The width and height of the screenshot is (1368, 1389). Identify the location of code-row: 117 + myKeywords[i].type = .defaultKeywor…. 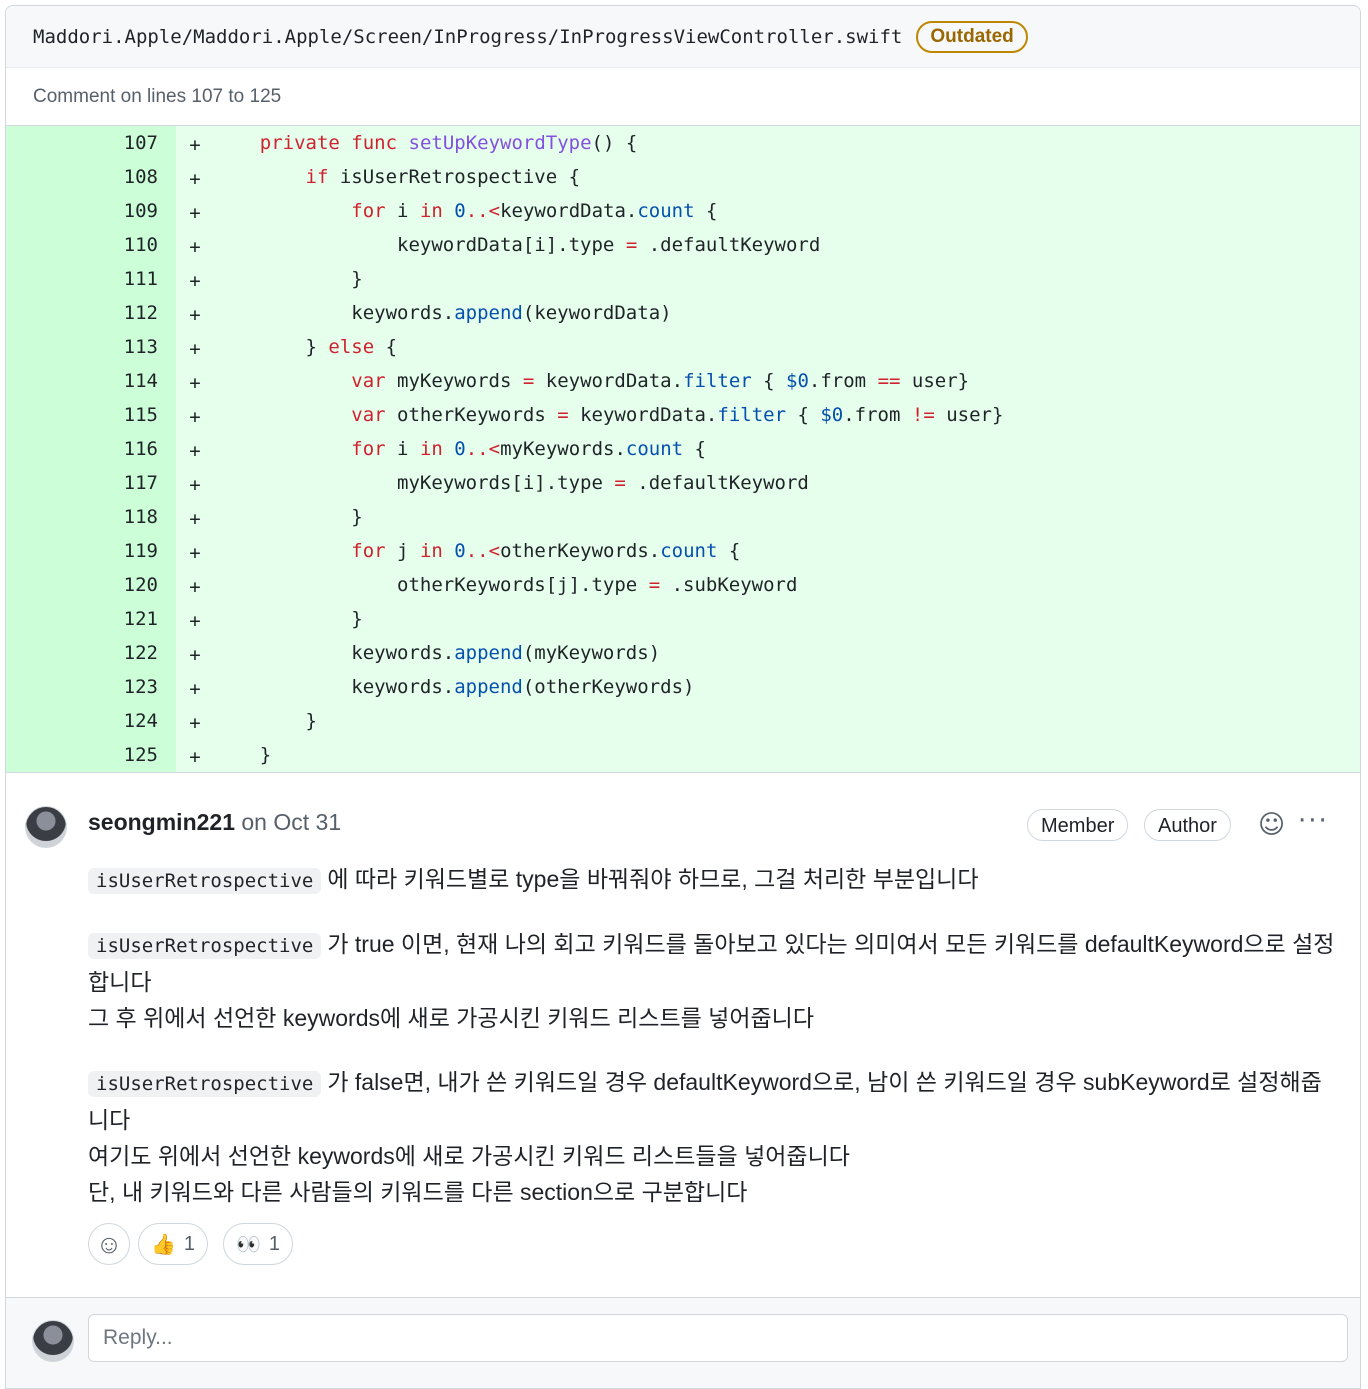
(683, 483).